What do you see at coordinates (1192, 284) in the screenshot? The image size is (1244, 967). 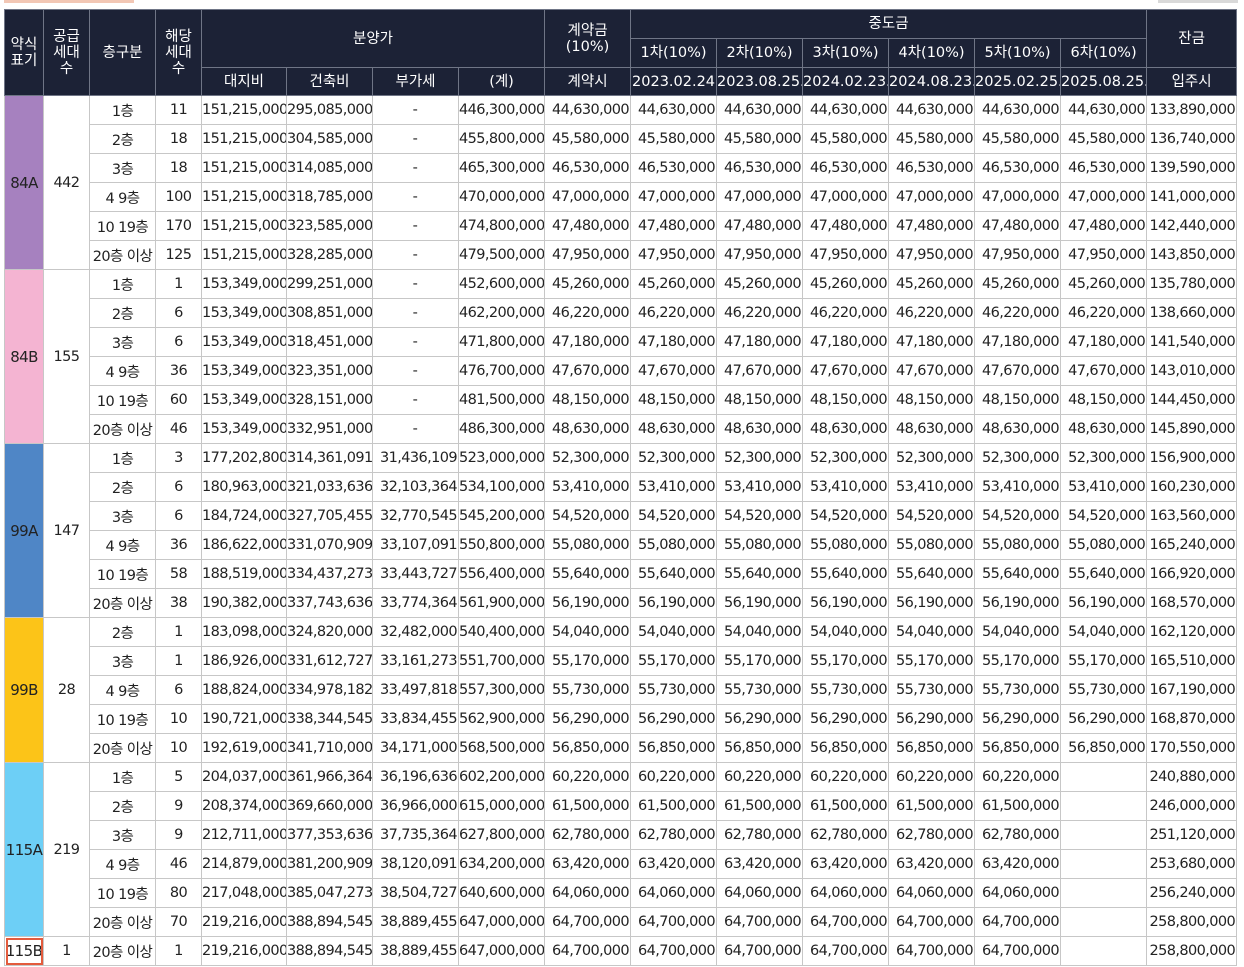 I see `balance-cell: 135,780,000` at bounding box center [1192, 284].